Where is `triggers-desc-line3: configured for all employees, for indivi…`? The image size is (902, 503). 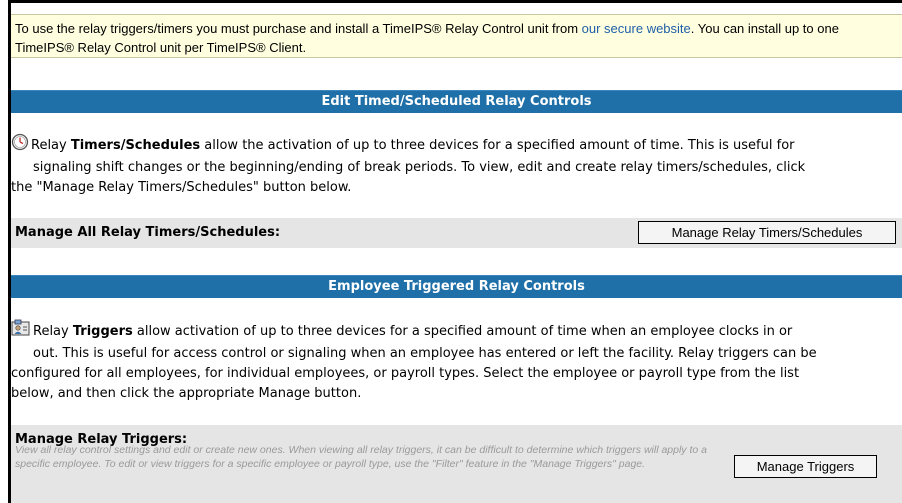 triggers-desc-line3: configured for all employees, for indivi… is located at coordinates (405, 373).